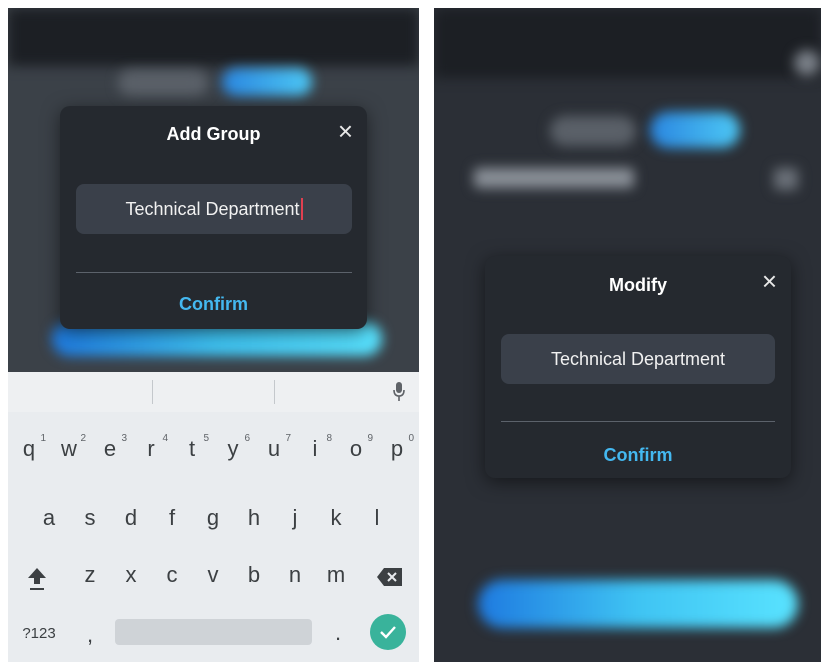 This screenshot has height=662, width=830. What do you see at coordinates (254, 575) in the screenshot?
I see `key-b: b` at bounding box center [254, 575].